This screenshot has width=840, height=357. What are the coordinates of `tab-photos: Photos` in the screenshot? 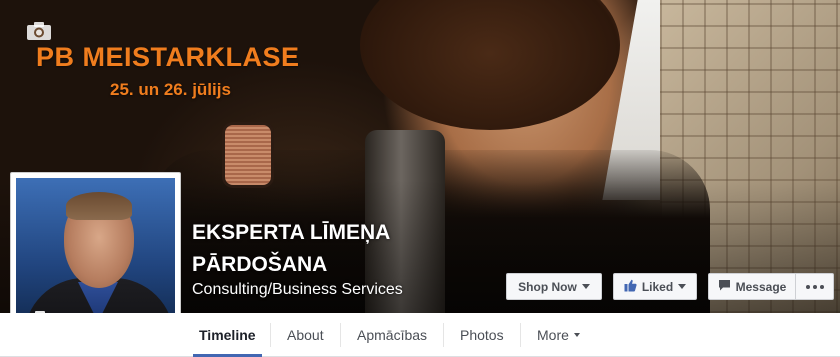 It's located at (482, 335).